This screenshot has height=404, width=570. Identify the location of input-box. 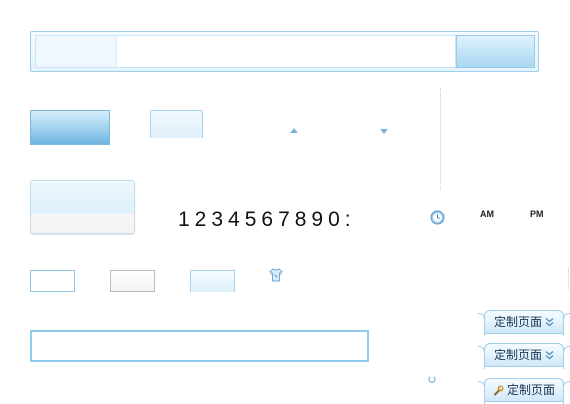
(52, 281).